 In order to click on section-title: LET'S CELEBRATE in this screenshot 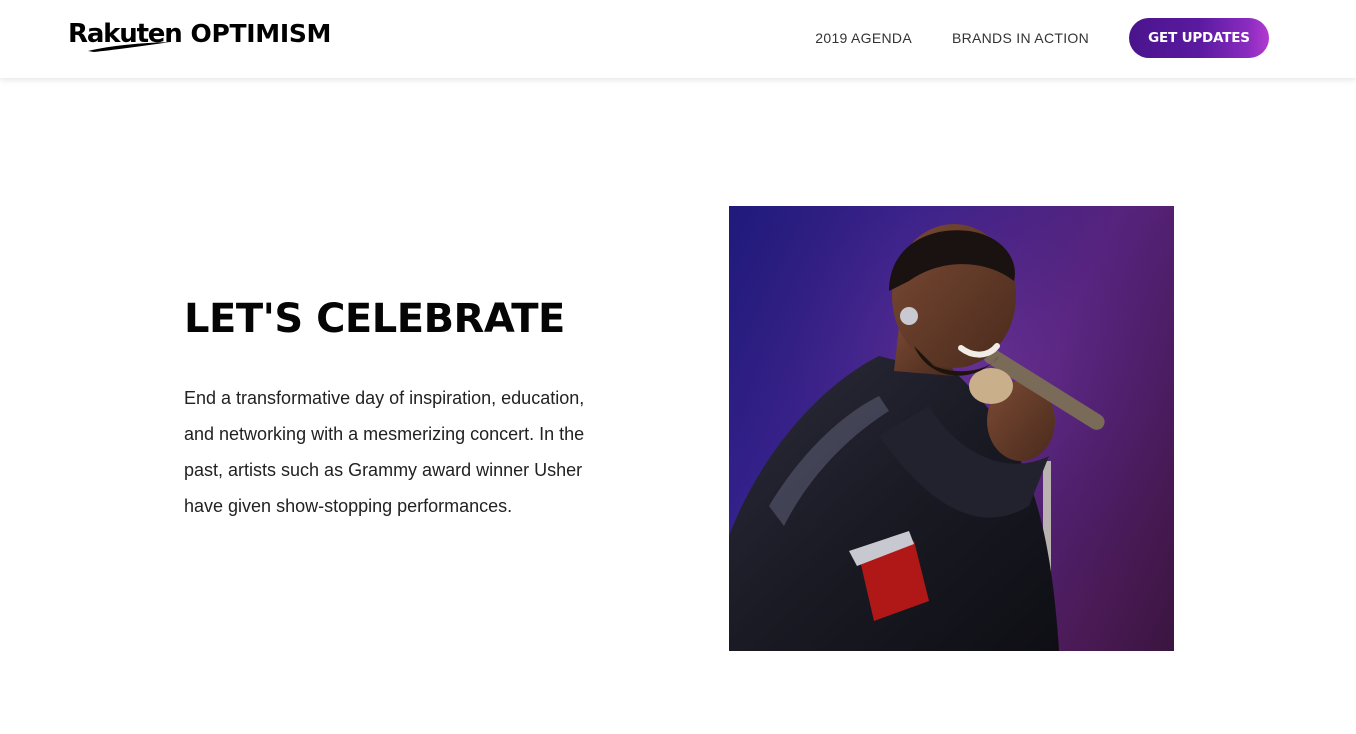, I will do `click(374, 319)`.